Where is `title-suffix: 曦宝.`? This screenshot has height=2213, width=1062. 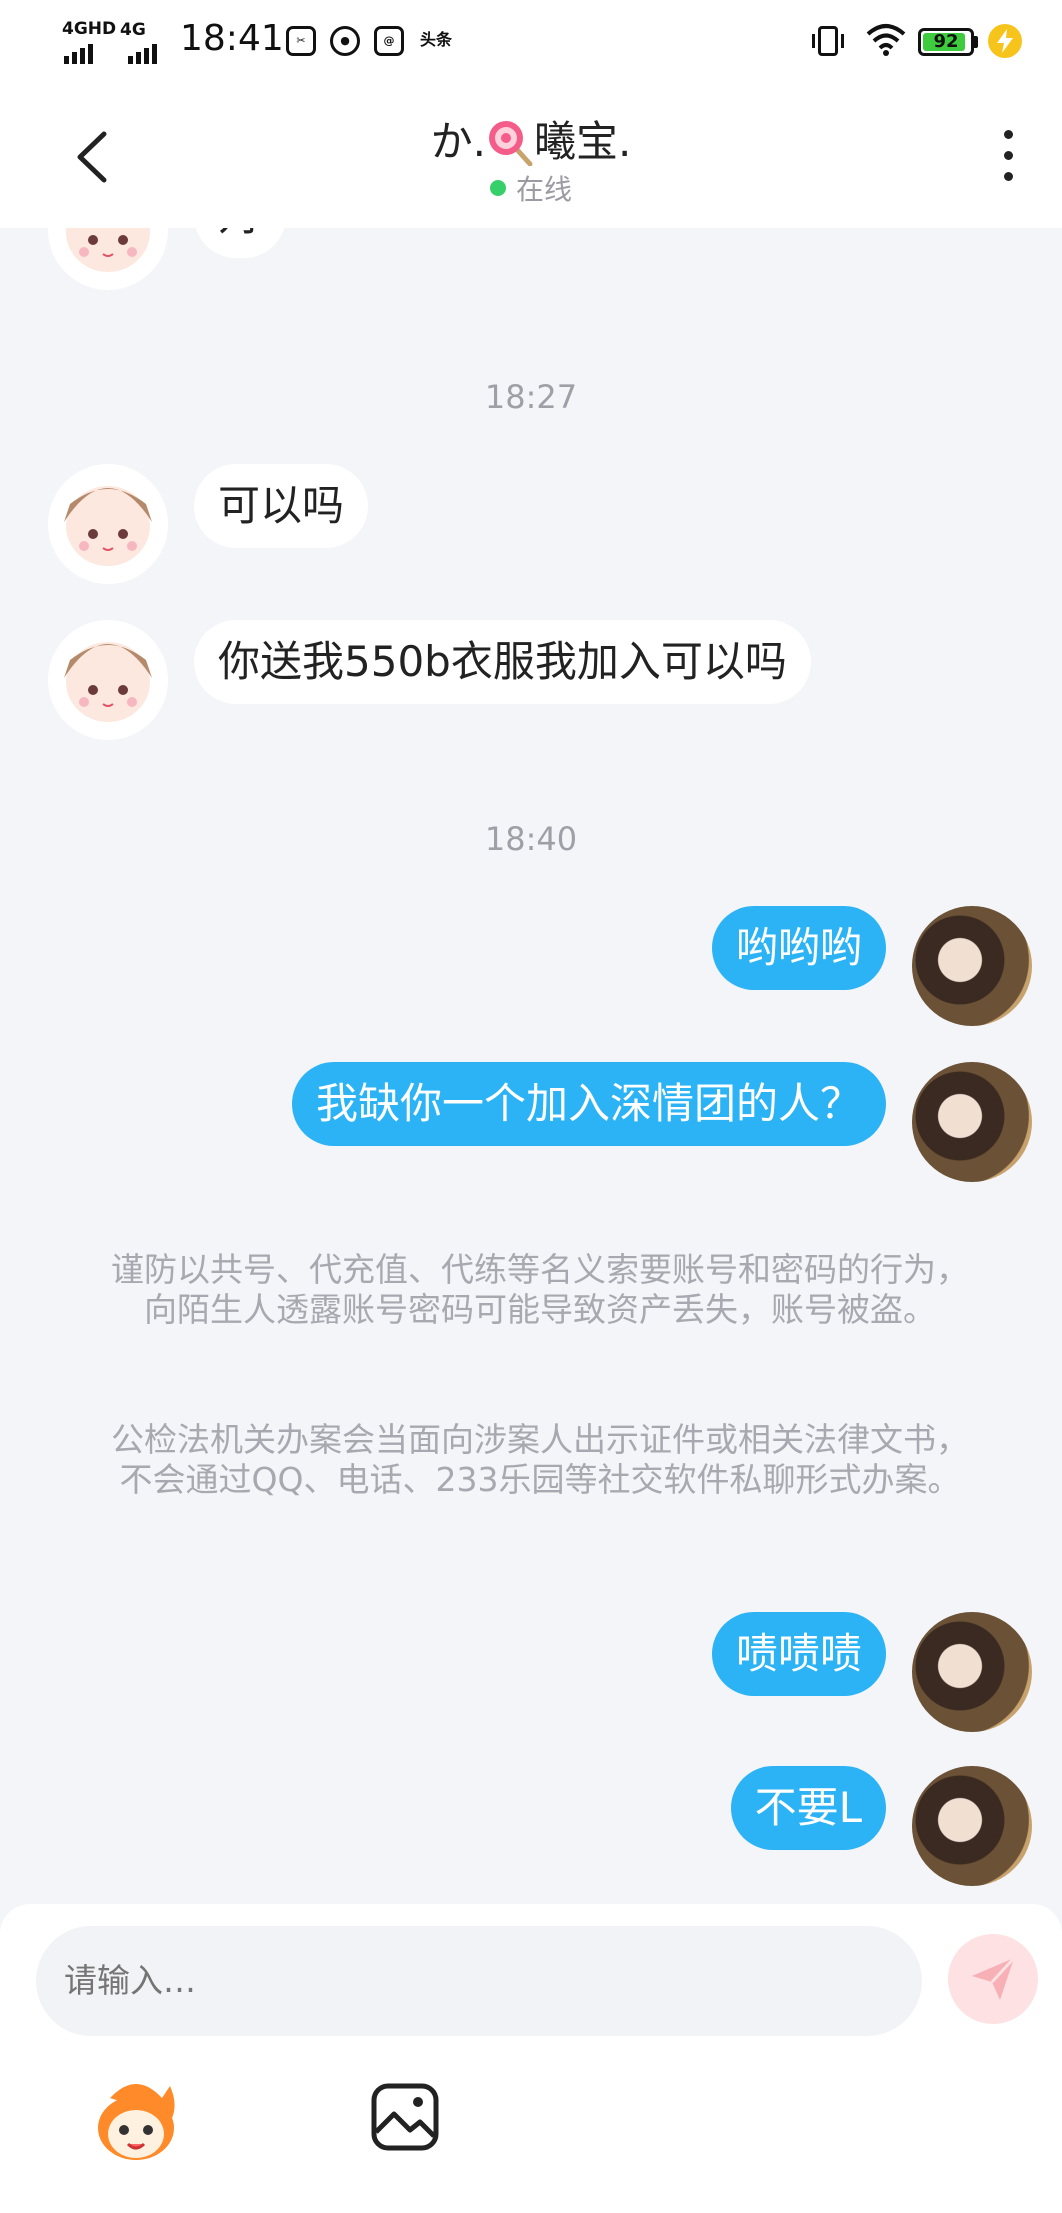
title-suffix: 曦宝. is located at coordinates (583, 141).